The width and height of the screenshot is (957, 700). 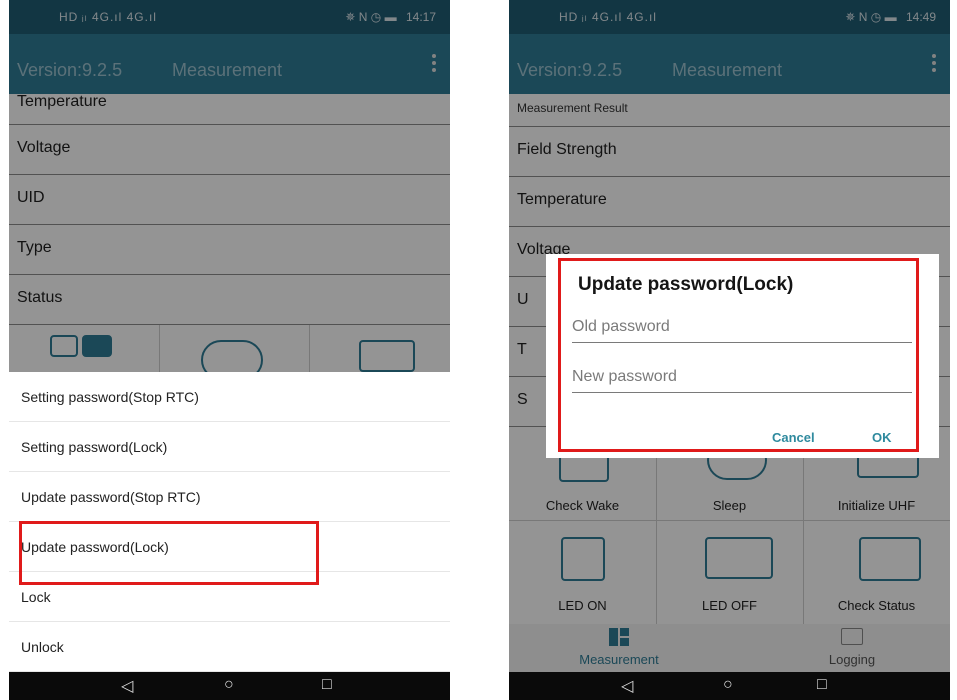 I want to click on menu-item-setting-password-lock: Setting password(Lock), so click(x=229, y=447).